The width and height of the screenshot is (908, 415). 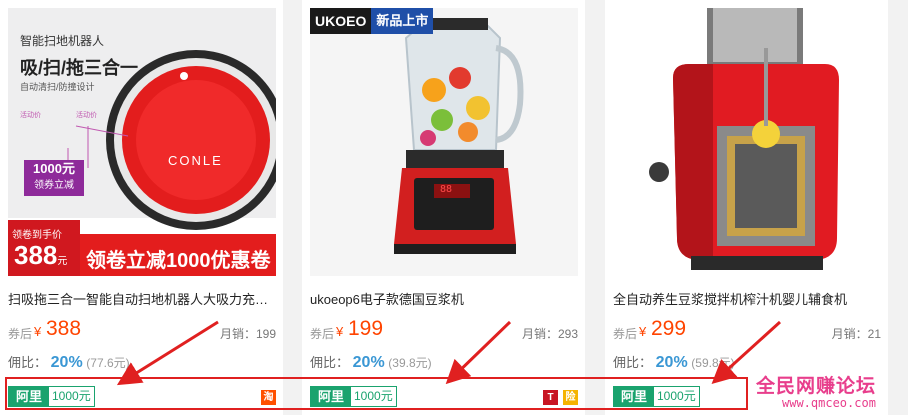 What do you see at coordinates (829, 403) in the screenshot?
I see `watermark-url: www.qmceo.com` at bounding box center [829, 403].